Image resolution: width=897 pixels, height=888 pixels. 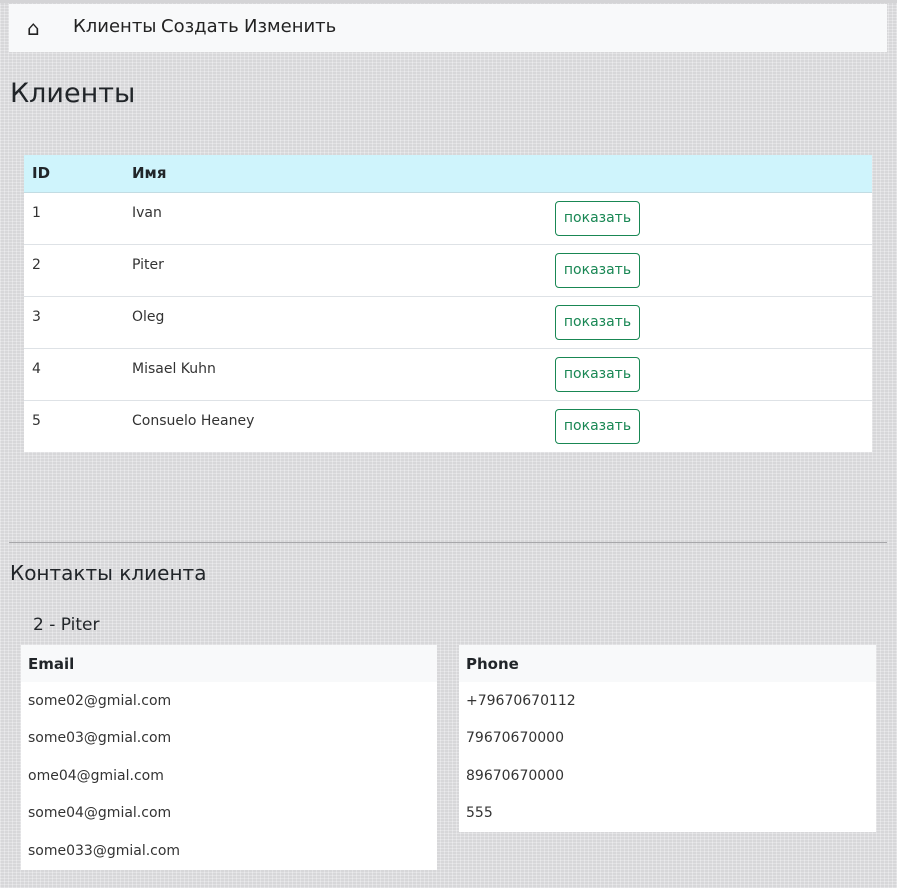 What do you see at coordinates (229, 851) in the screenshot?
I see `table-row: some033@gmial.com` at bounding box center [229, 851].